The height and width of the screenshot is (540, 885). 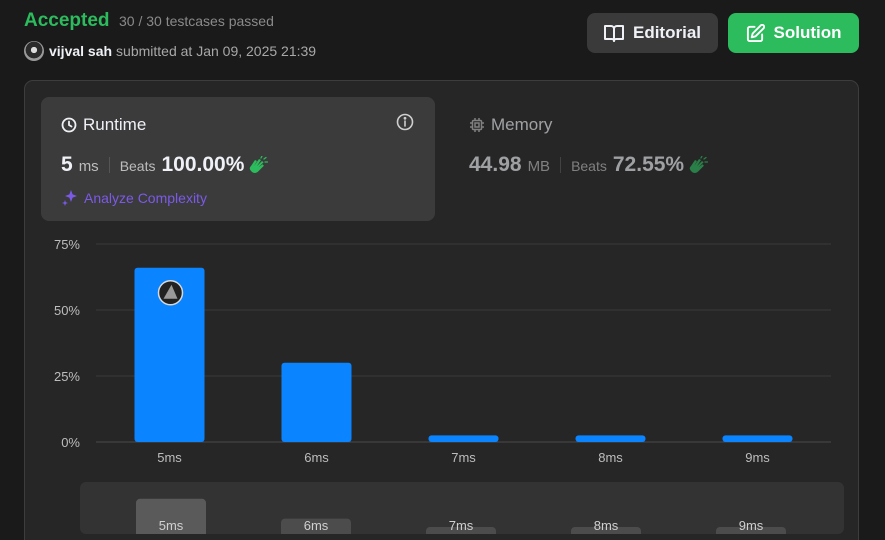 I want to click on runtime-title: Runtime, so click(x=103, y=125).